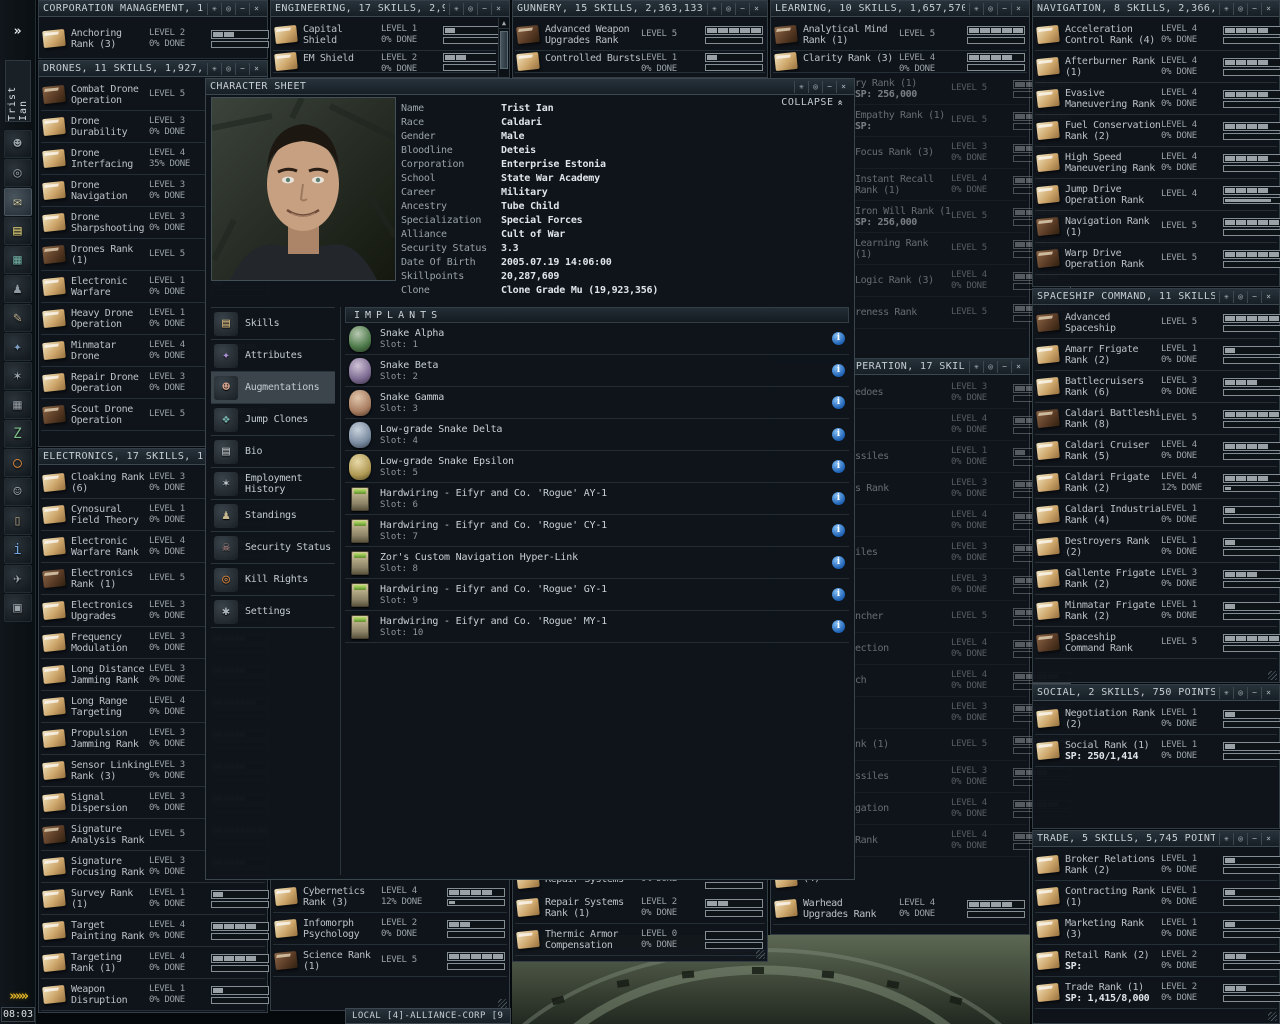 This screenshot has width=1280, height=1024. Describe the element at coordinates (1157, 419) in the screenshot. I see `skill-row: Caldari Battleship Rank (8) LEVEL 5` at that location.